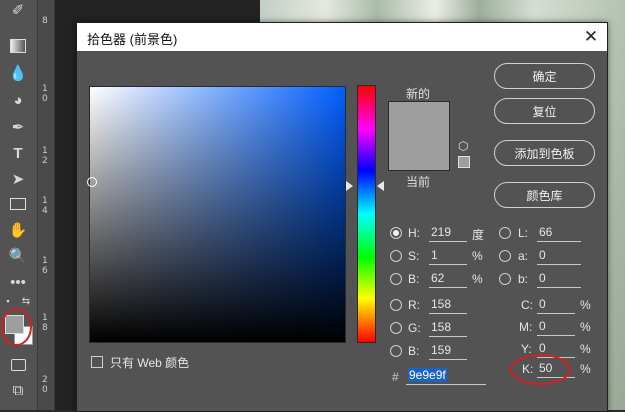 Image resolution: width=625 pixels, height=412 pixels. Describe the element at coordinates (18, 127) in the screenshot. I see `pen-tool-icon: ✒` at that location.